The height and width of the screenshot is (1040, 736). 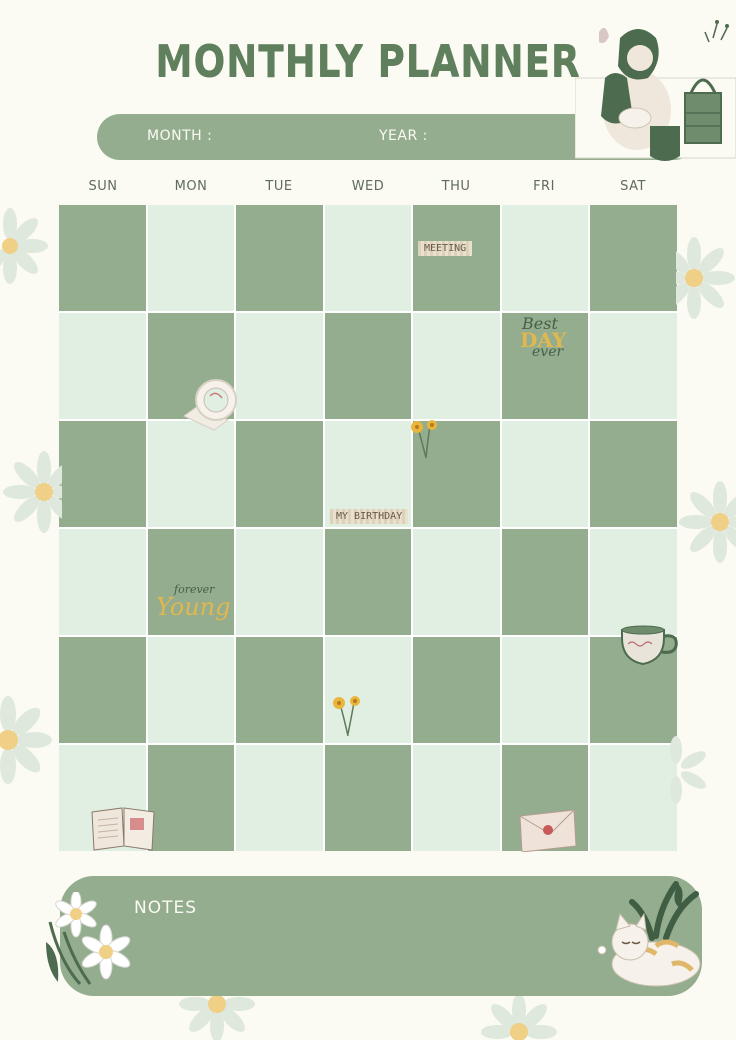 I want to click on weekday-sun: SUN, so click(x=103, y=186).